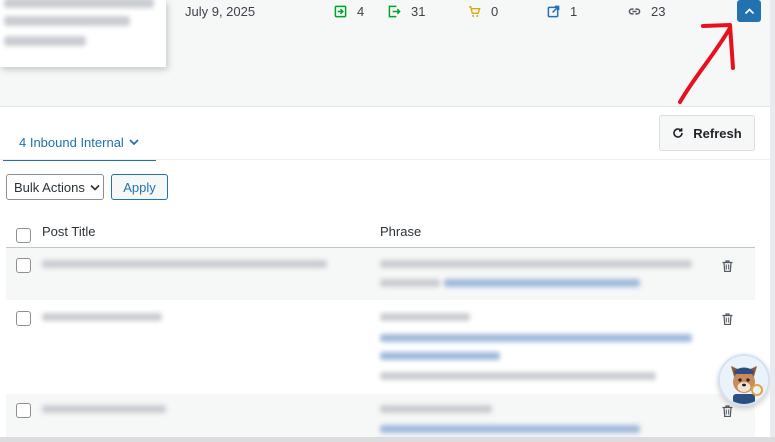 The width and height of the screenshot is (775, 442). Describe the element at coordinates (220, 11) in the screenshot. I see `post-date: July 9, 2025` at that location.